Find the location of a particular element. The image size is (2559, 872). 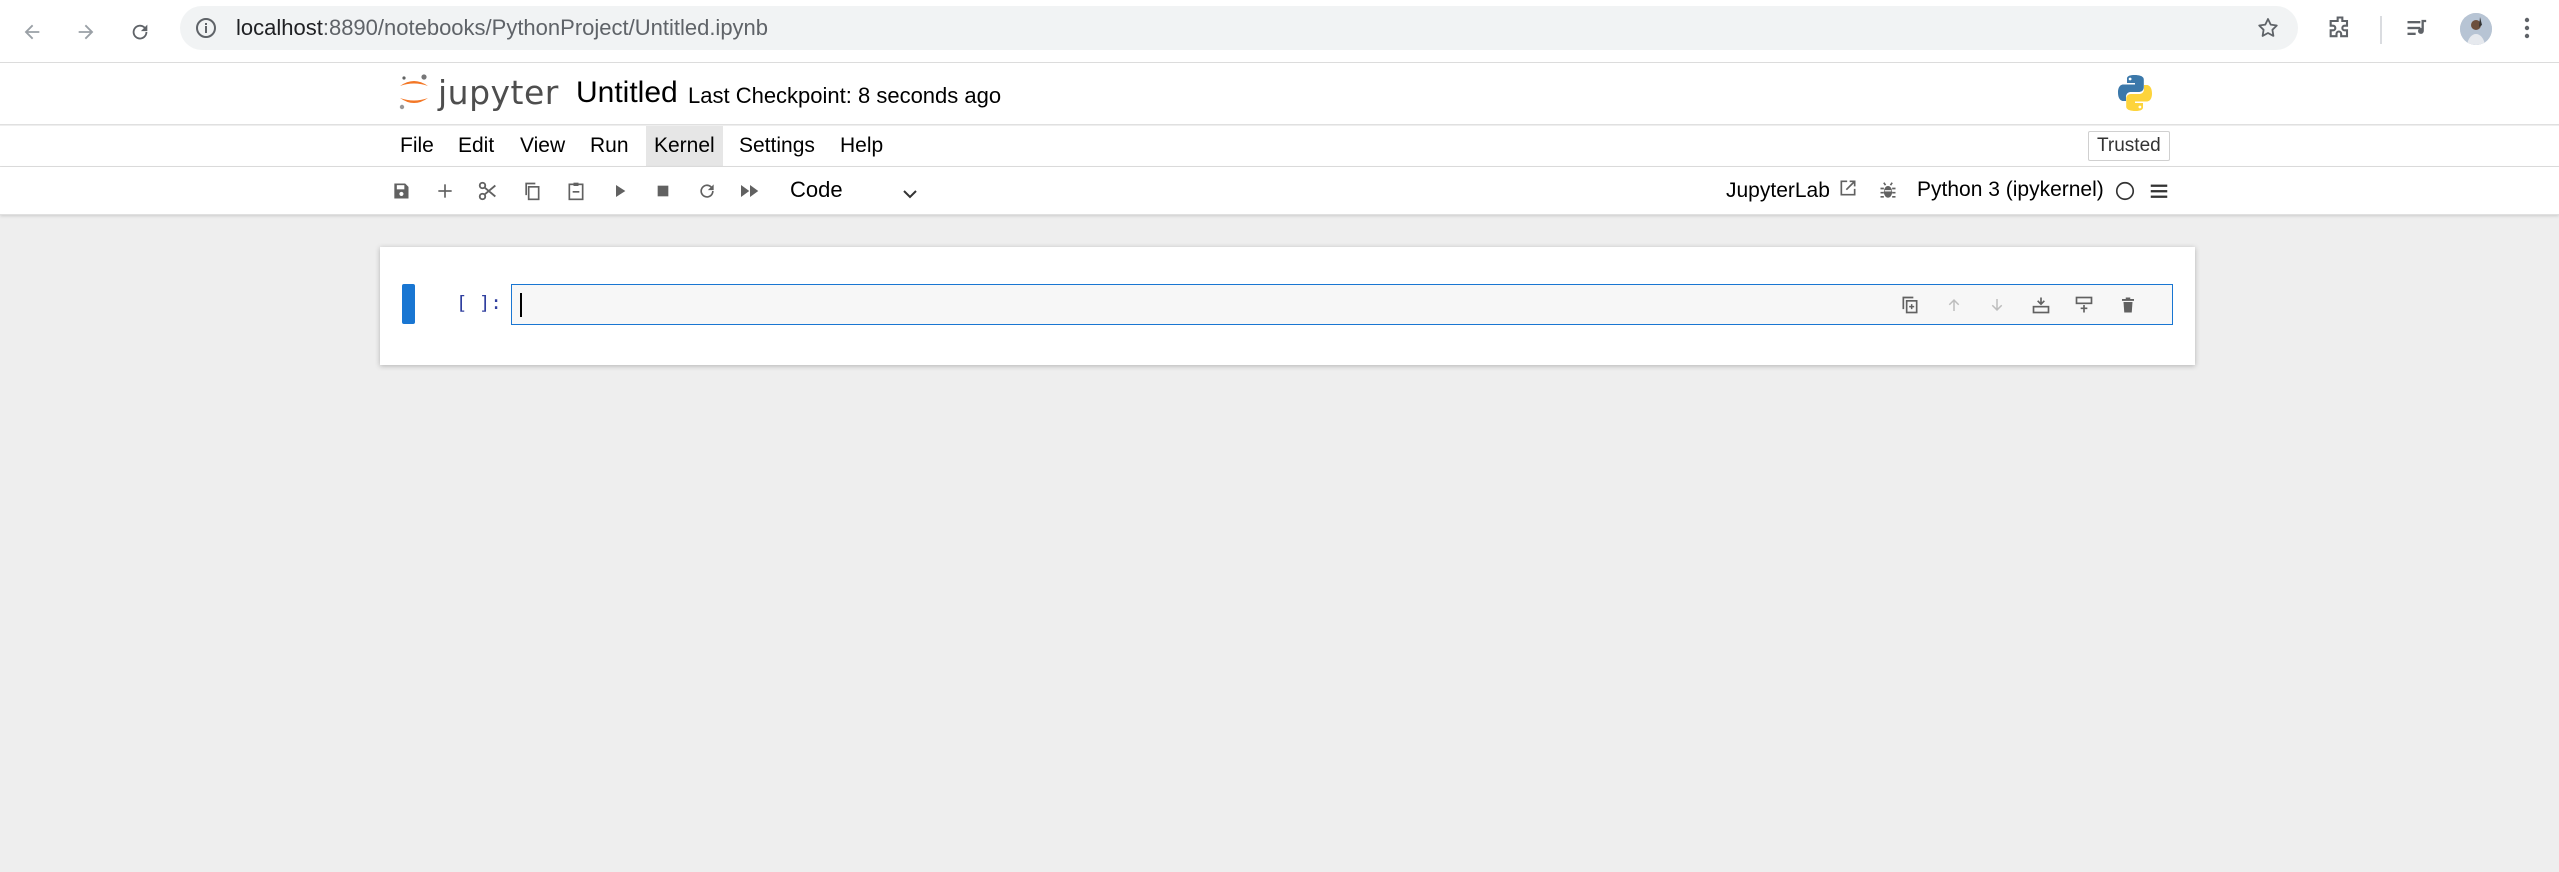

forward-icon is located at coordinates (86, 32).